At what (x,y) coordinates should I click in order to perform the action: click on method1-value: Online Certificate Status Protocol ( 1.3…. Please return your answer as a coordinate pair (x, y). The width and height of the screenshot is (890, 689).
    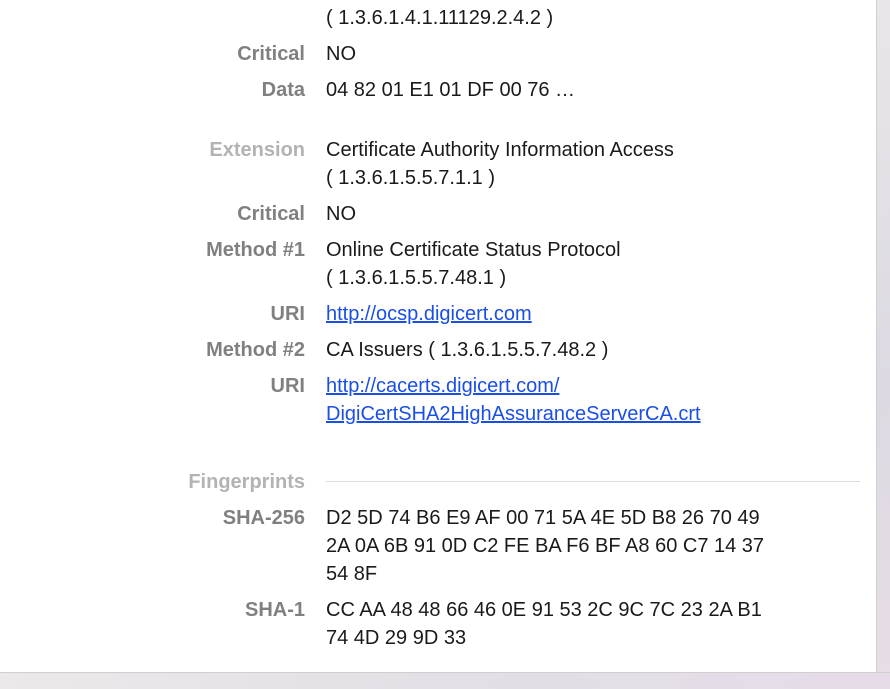
    Looking at the image, I should click on (596, 264).